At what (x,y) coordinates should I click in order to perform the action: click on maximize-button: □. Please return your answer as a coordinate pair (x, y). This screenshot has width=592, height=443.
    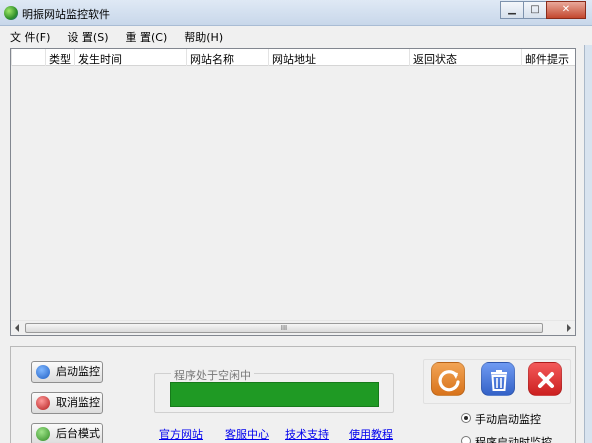
    Looking at the image, I should click on (535, 10).